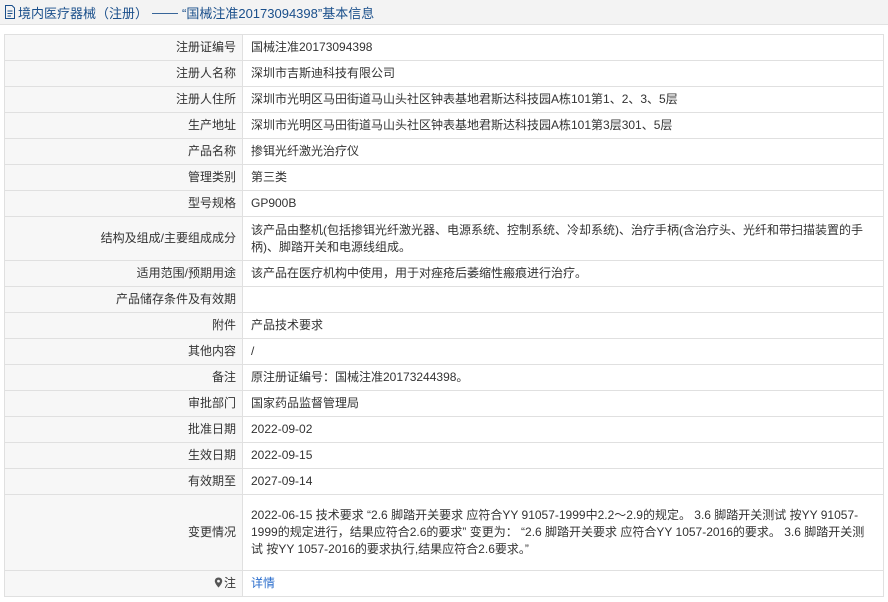 This screenshot has height=602, width=888. What do you see at coordinates (123, 455) in the screenshot?
I see `row-label: 生效日期` at bounding box center [123, 455].